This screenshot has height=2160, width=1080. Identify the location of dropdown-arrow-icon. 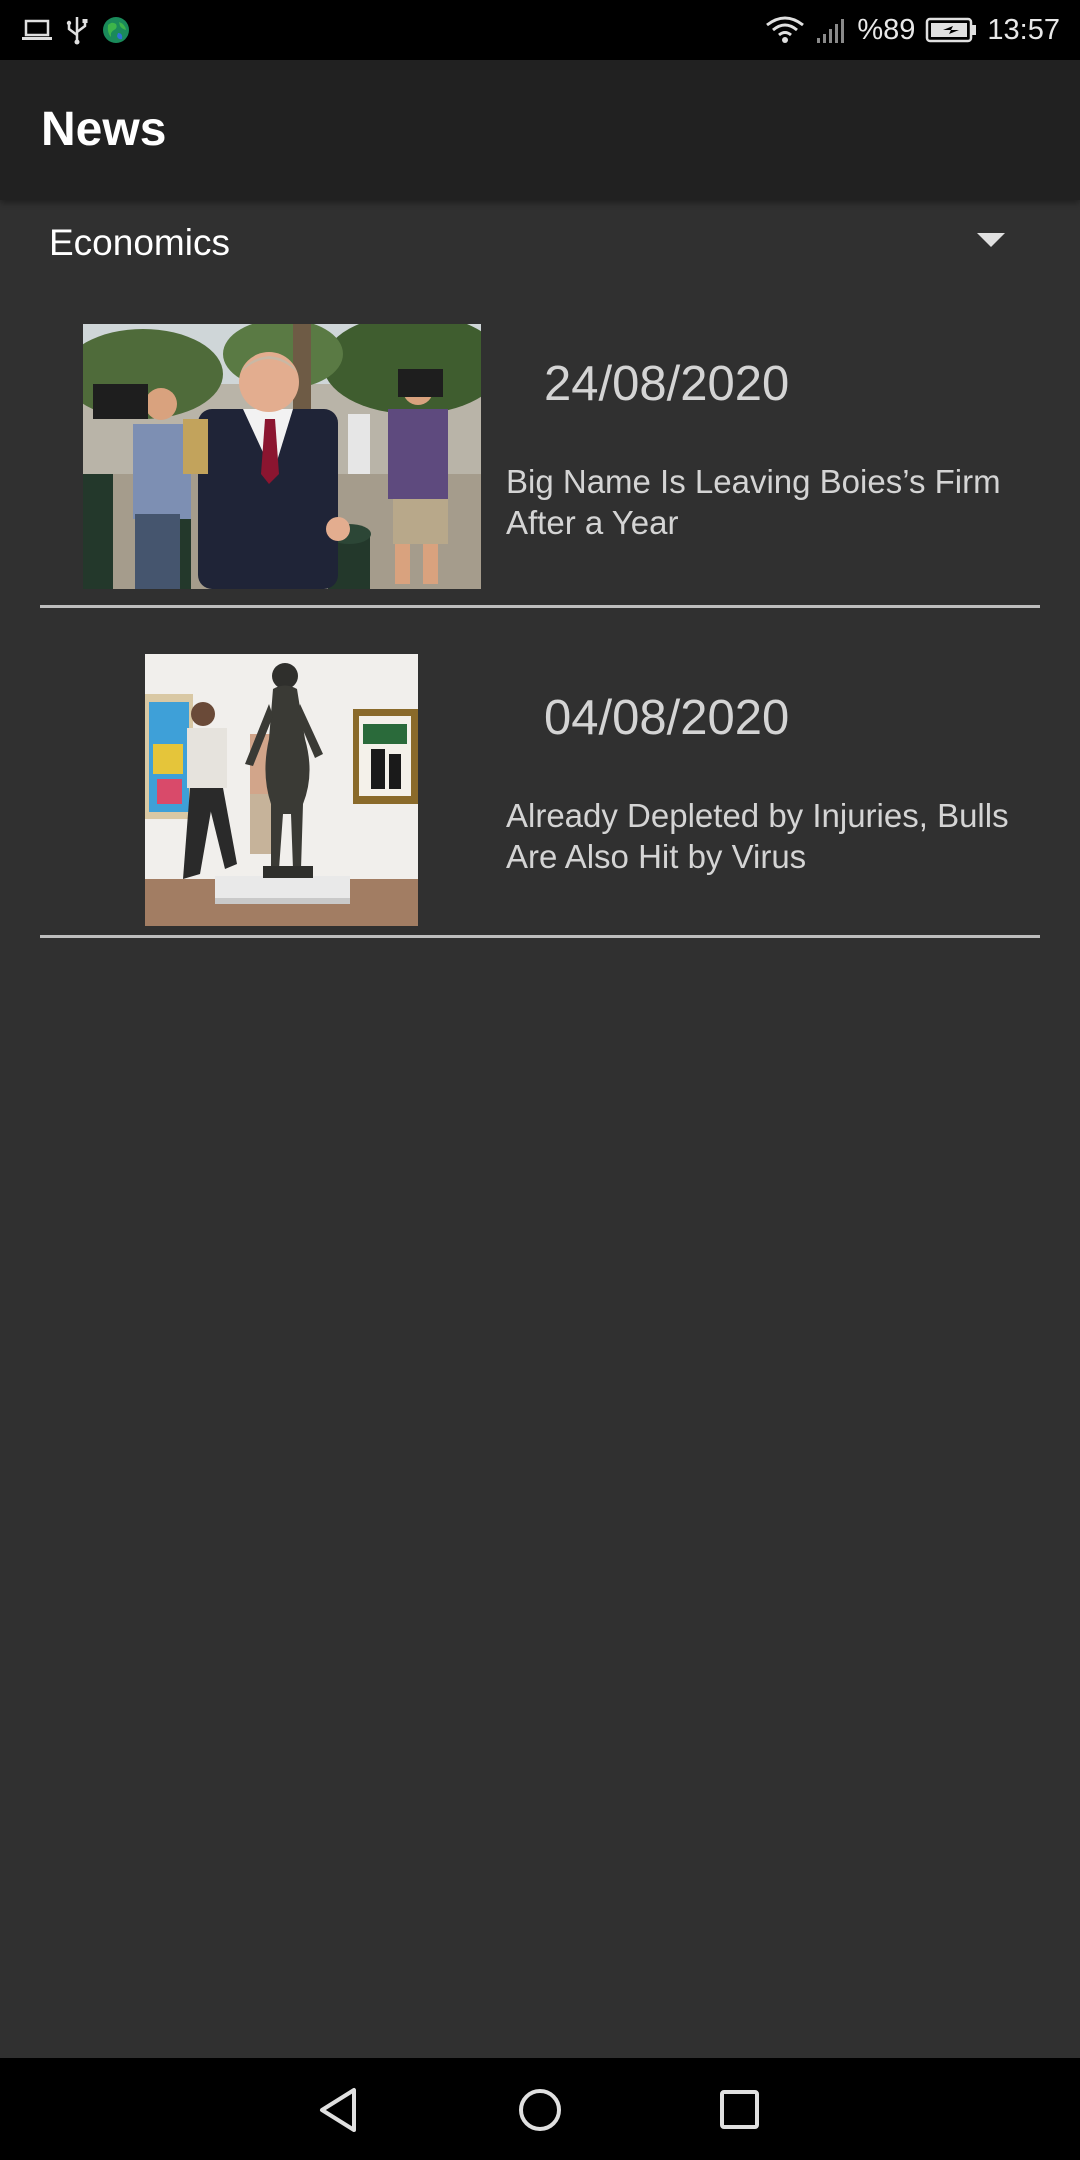
(991, 243).